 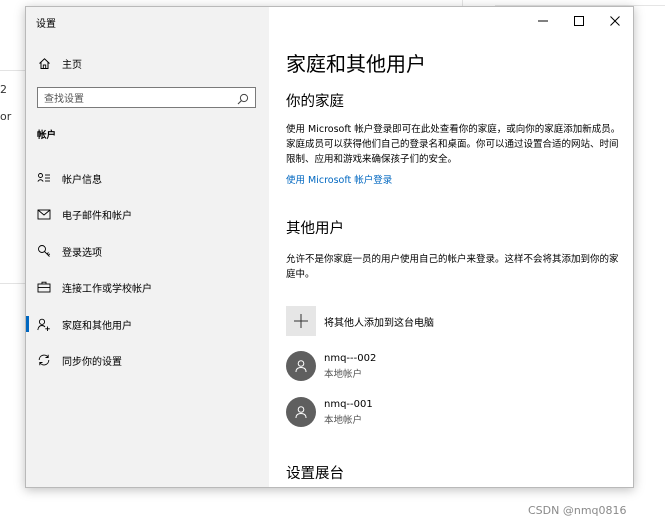 What do you see at coordinates (577, 510) in the screenshot?
I see `watermark: CSDN @nmq0816` at bounding box center [577, 510].